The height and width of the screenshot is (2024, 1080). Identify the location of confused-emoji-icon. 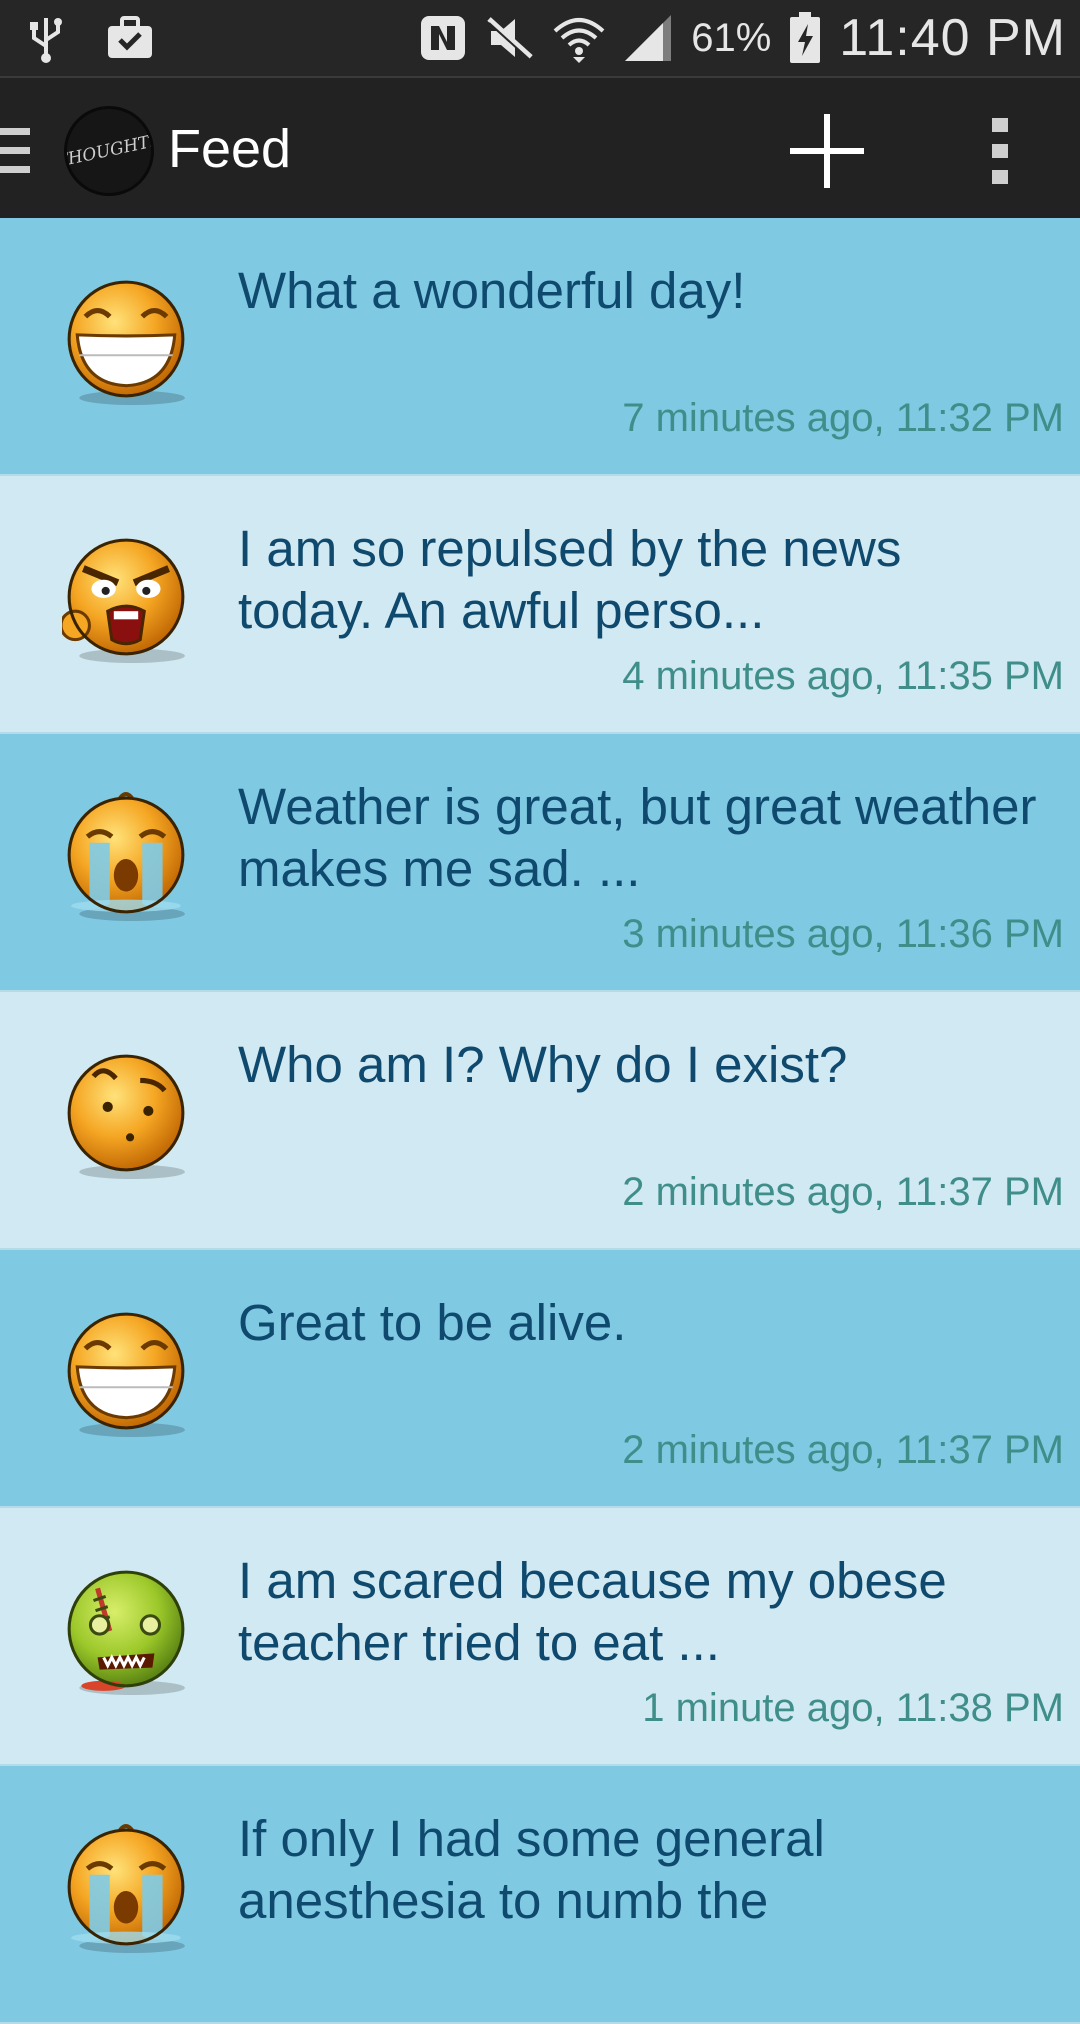
(126, 1115).